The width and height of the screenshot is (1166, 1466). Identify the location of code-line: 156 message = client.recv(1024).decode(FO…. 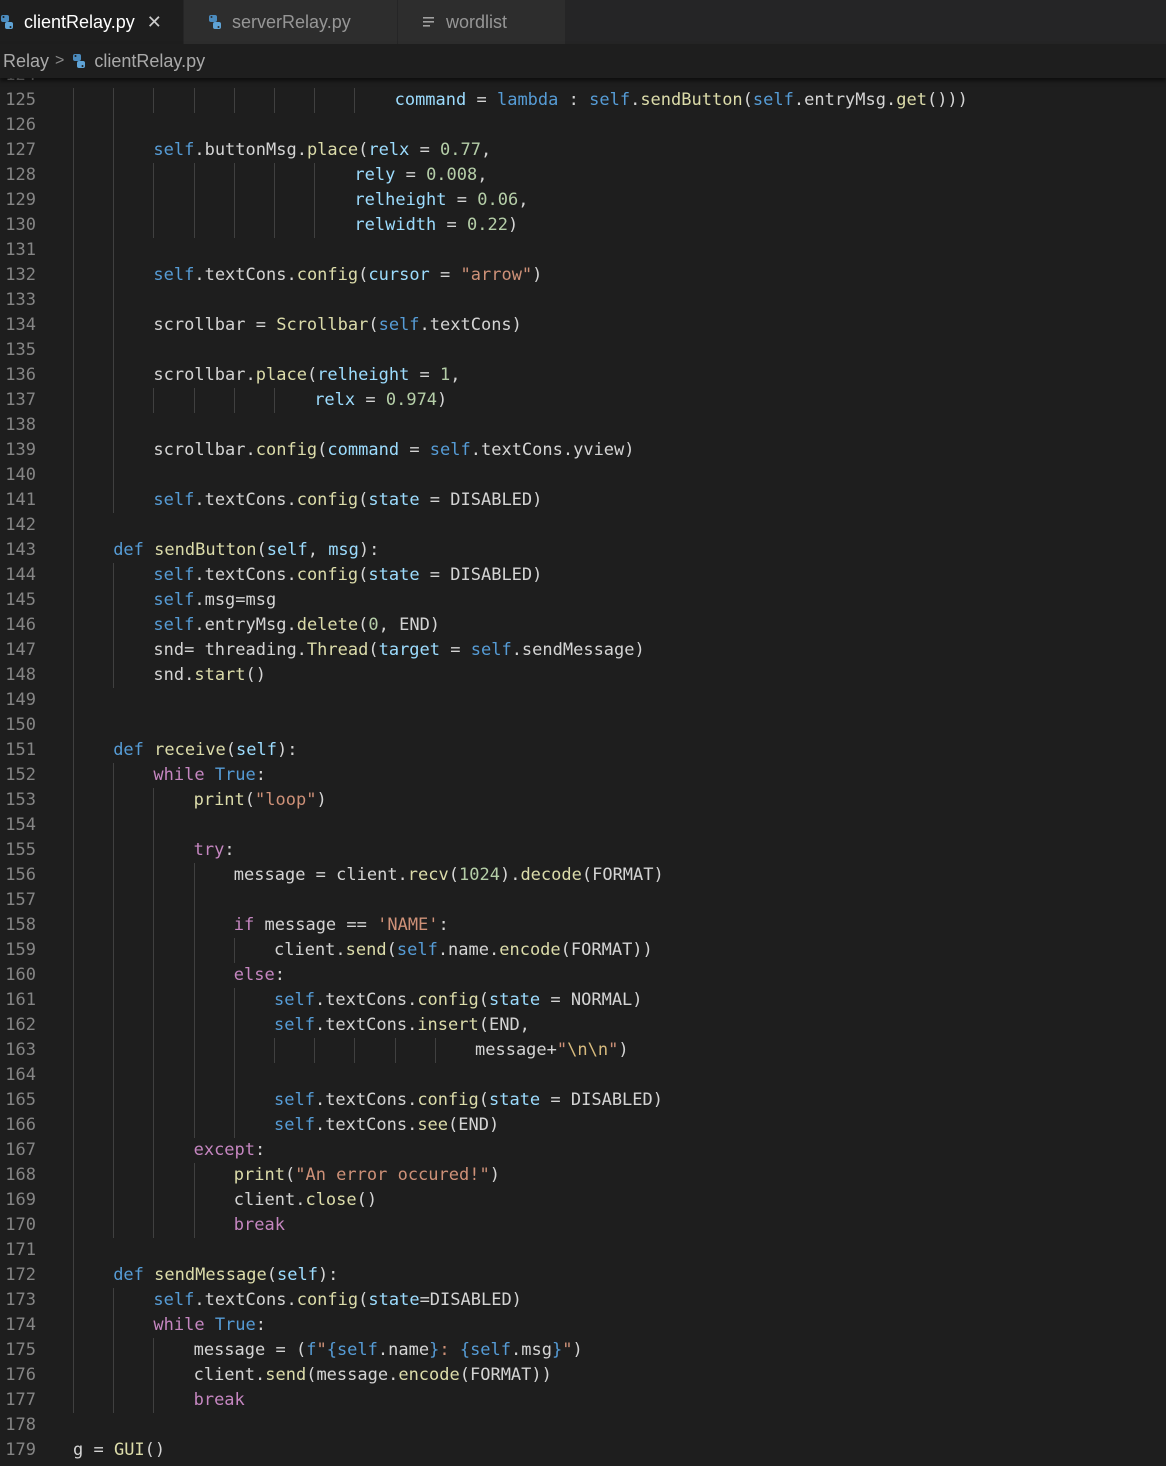
(583, 875).